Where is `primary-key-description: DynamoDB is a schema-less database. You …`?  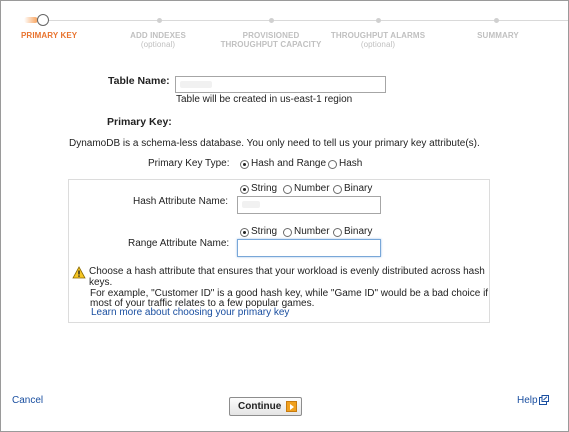
primary-key-description: DynamoDB is a schema-less database. You … is located at coordinates (274, 143).